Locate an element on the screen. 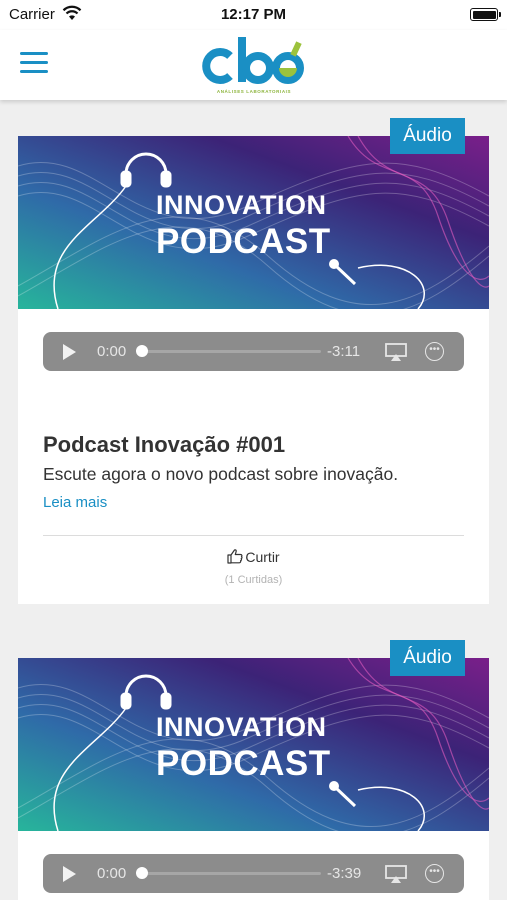 This screenshot has height=900, width=507. like-count: (1 Curtidas) is located at coordinates (253, 580).